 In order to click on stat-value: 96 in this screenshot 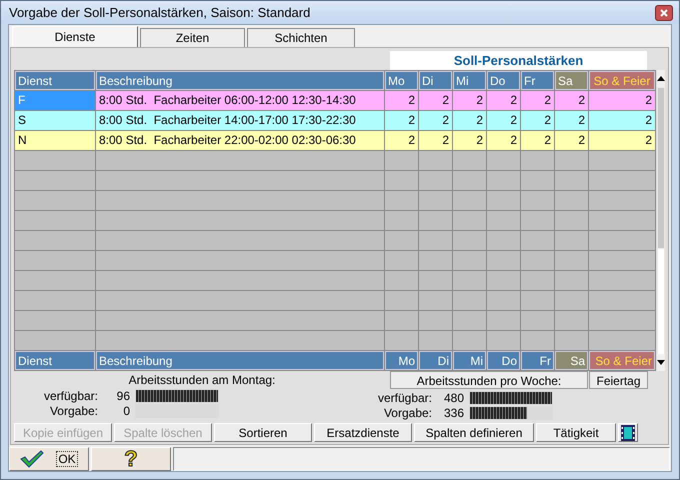, I will do `click(123, 395)`.